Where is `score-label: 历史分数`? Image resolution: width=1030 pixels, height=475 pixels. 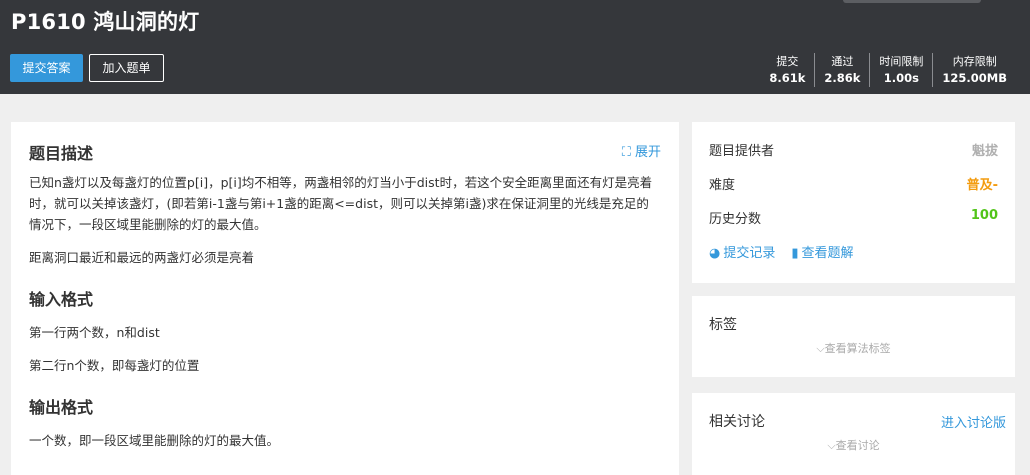 score-label: 历史分数 is located at coordinates (735, 219).